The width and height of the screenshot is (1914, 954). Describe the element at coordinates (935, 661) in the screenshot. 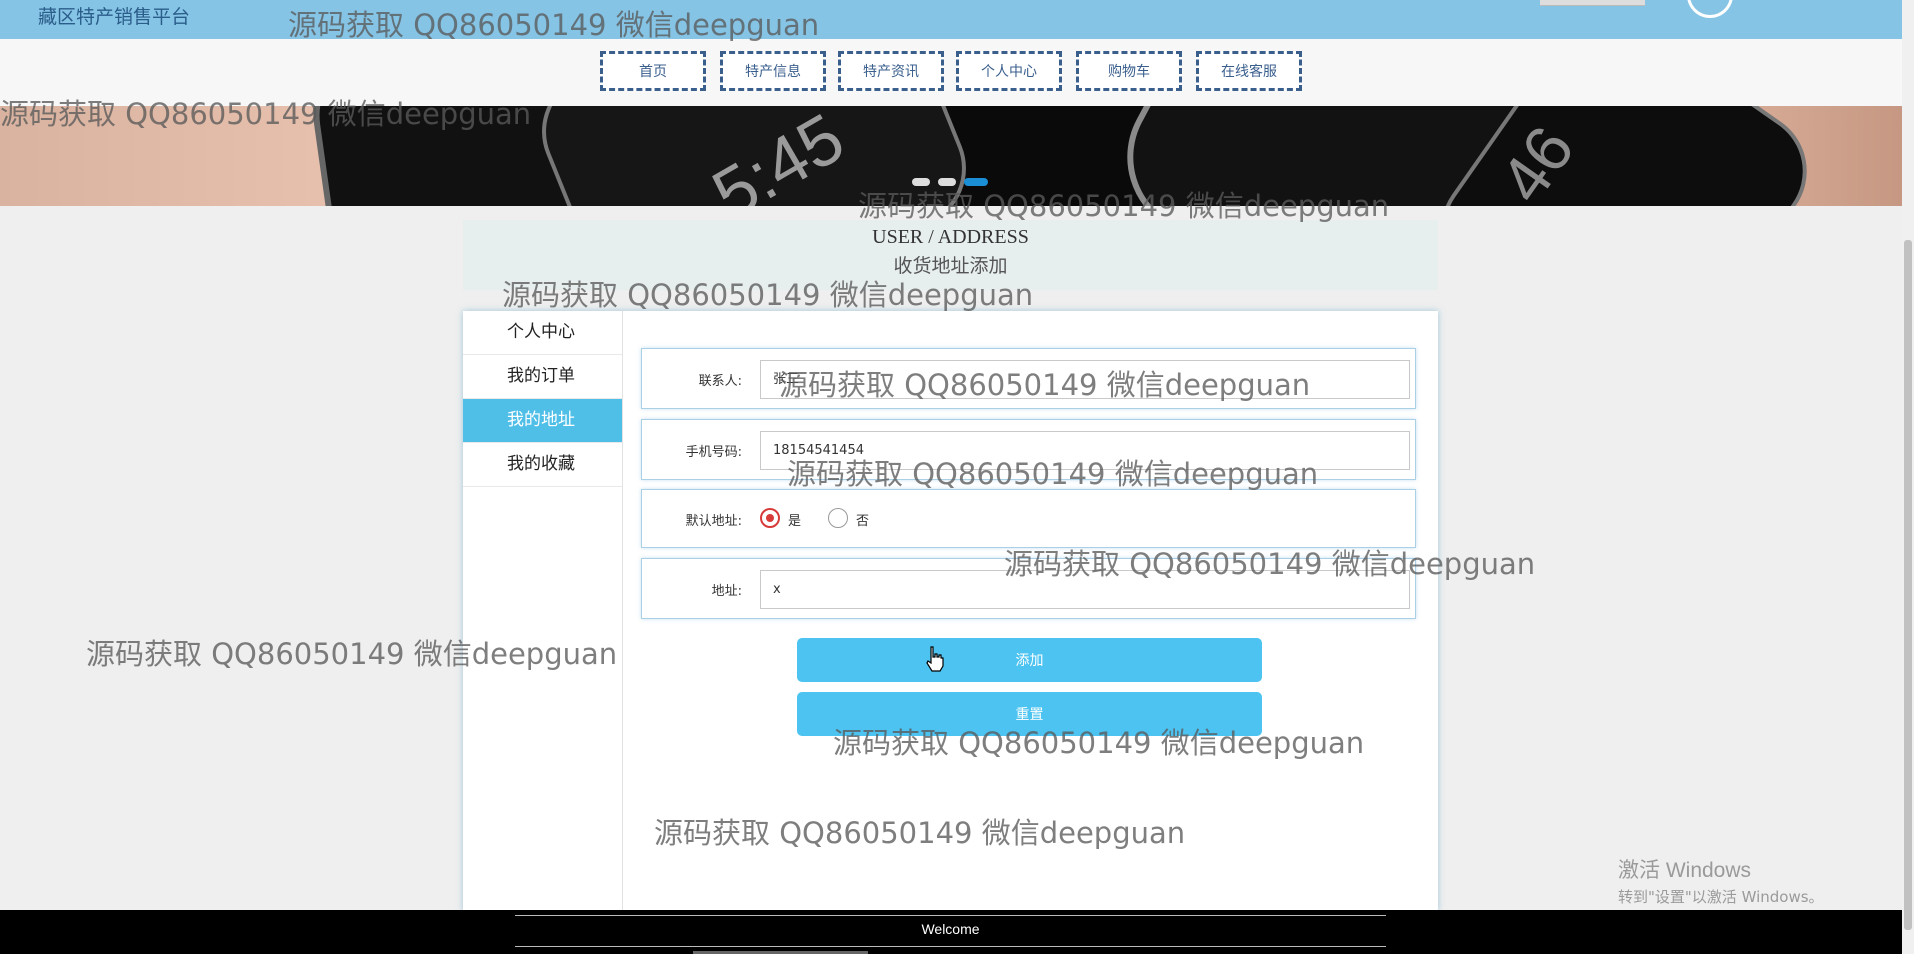

I see `hand-pointer-cursor-icon` at that location.